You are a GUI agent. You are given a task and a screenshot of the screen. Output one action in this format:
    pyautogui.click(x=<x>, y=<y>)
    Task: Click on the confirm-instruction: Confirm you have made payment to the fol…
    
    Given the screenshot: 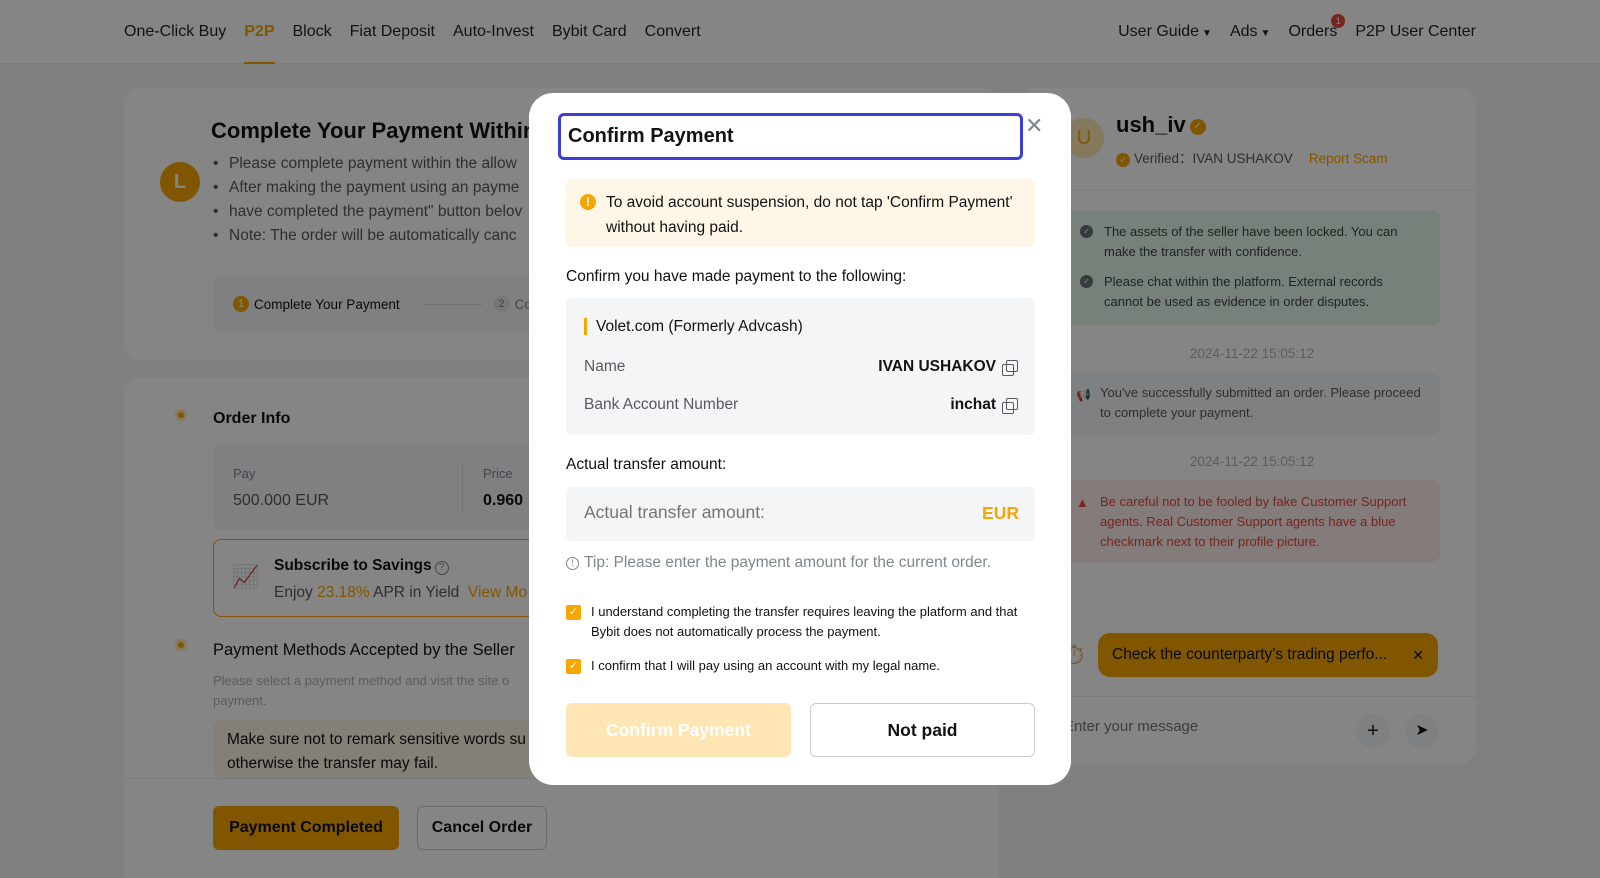 What is the action you would take?
    pyautogui.click(x=736, y=276)
    